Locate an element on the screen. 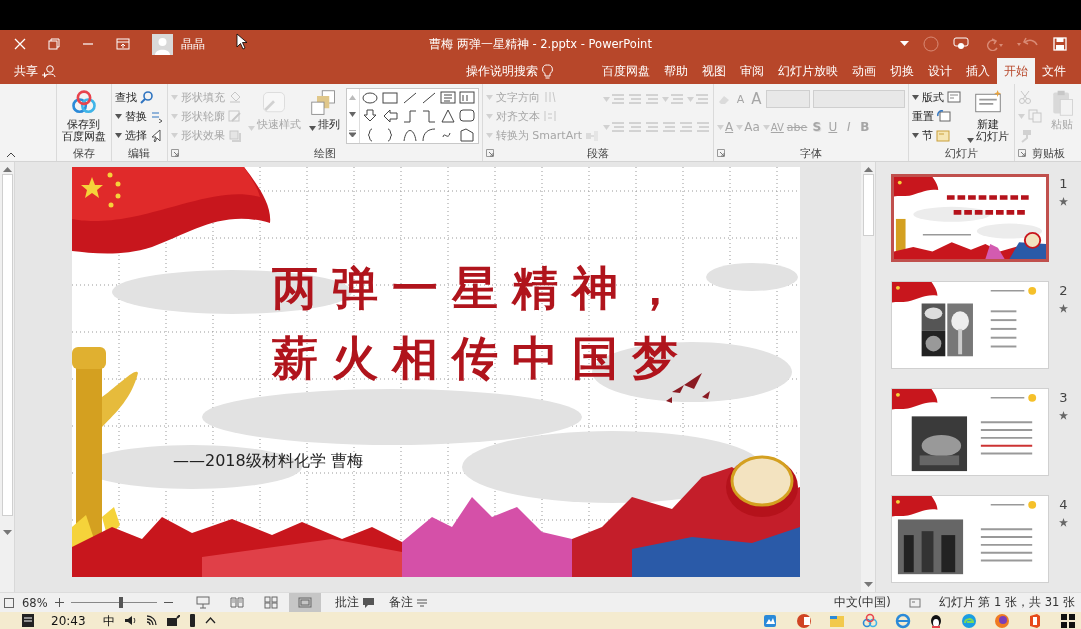 This screenshot has width=1081, height=629. notes-button: 备注 is located at coordinates (408, 602).